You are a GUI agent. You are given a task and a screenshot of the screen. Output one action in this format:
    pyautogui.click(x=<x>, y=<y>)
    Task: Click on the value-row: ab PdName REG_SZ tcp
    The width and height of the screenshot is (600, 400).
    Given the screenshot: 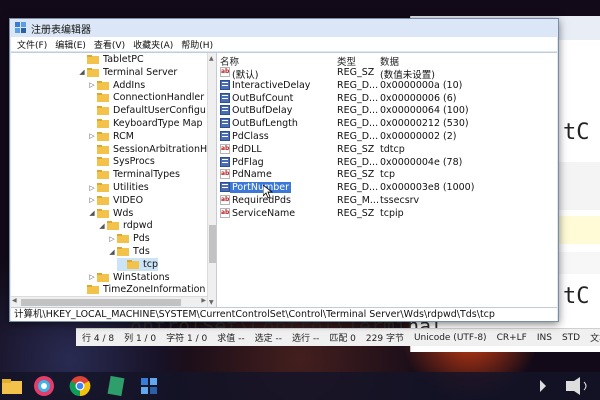 What is the action you would take?
    pyautogui.click(x=387, y=174)
    